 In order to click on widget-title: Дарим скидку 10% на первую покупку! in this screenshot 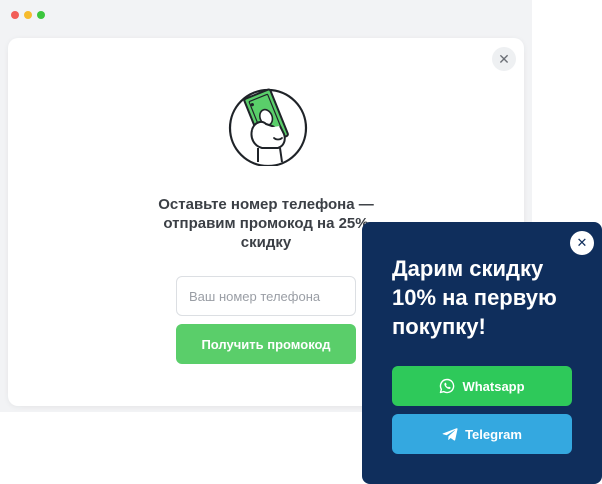, I will do `click(474, 297)`.